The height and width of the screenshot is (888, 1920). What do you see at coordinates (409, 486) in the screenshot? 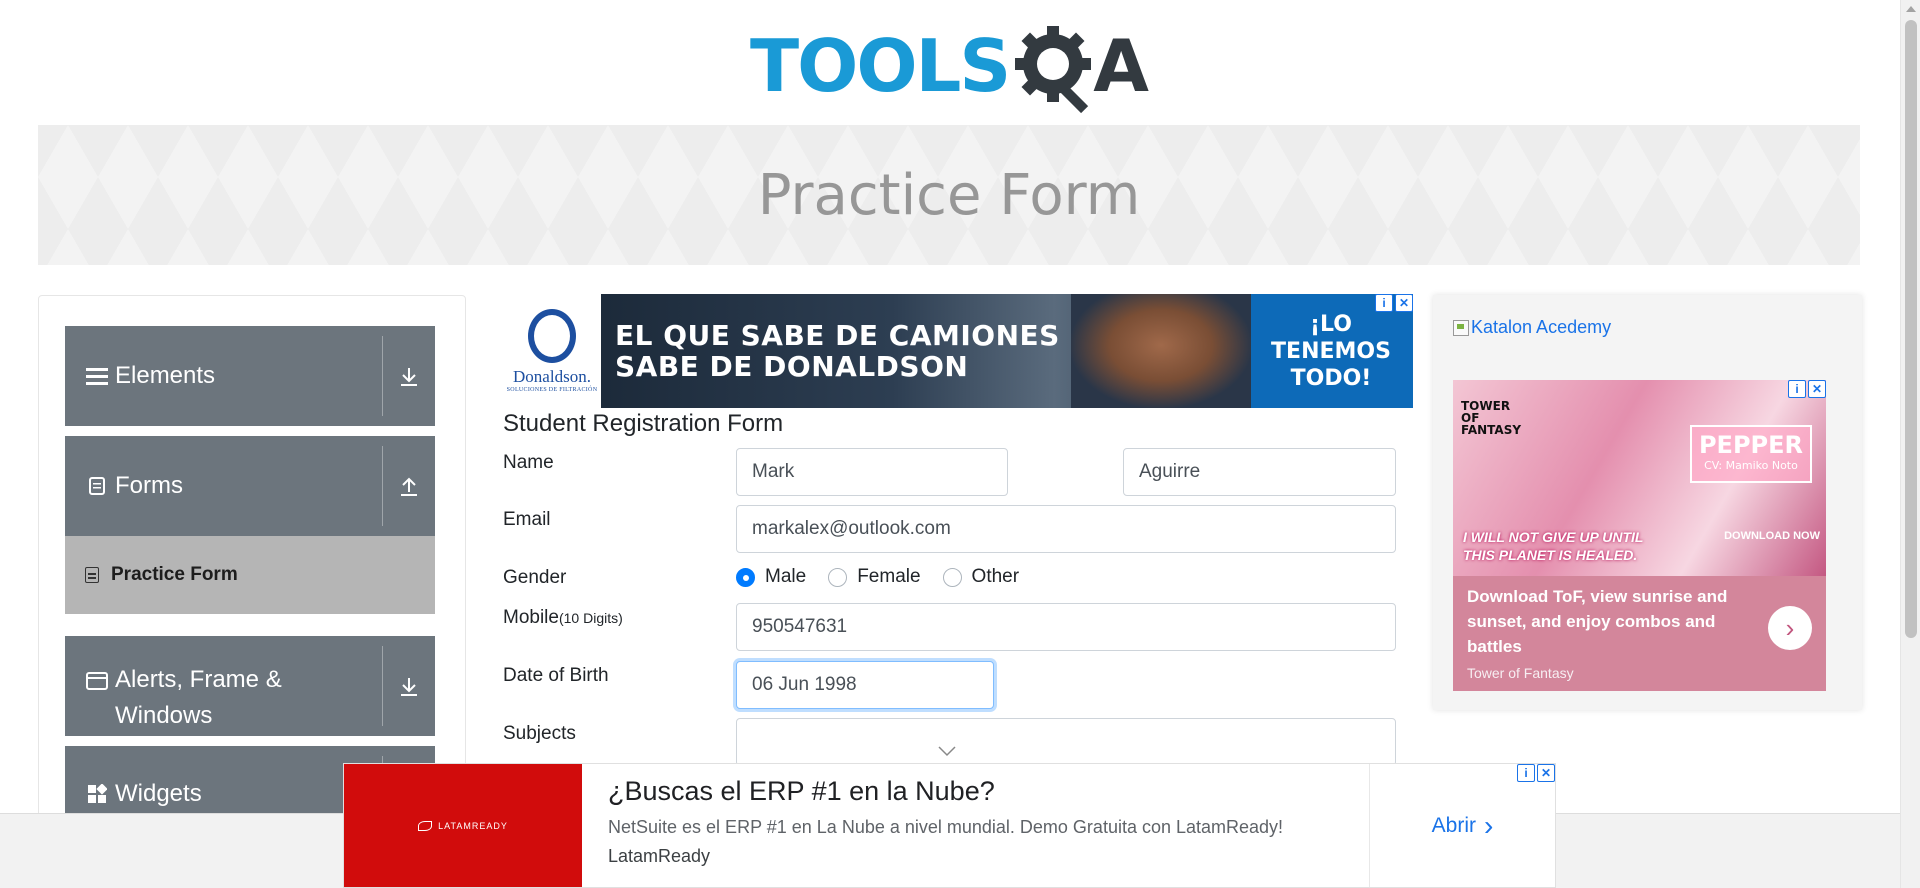
I see `upload-arrow-icon` at bounding box center [409, 486].